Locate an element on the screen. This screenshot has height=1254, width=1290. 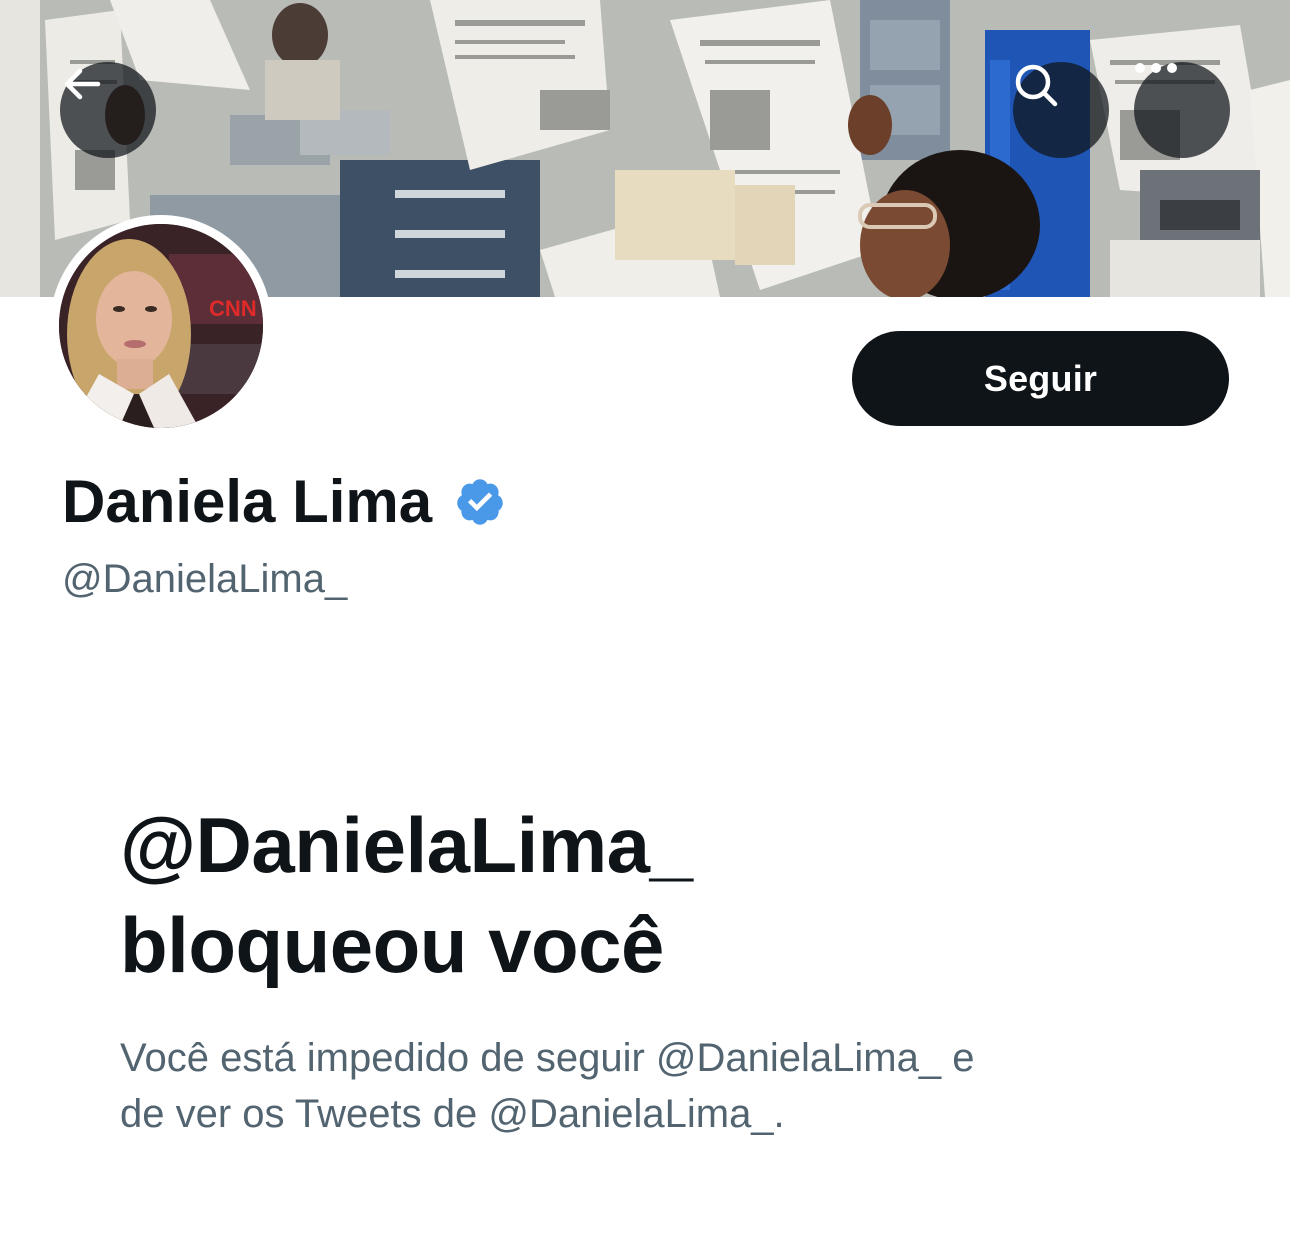
search-button is located at coordinates (1061, 110).